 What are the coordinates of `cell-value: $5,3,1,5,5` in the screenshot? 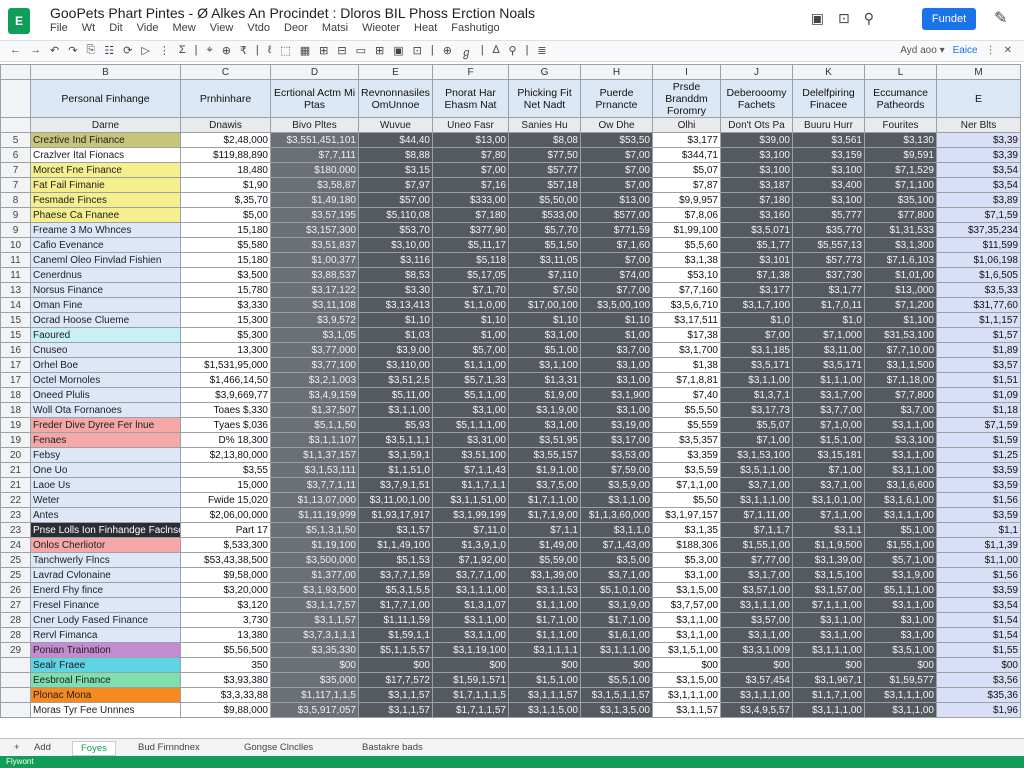 It's located at (395, 590).